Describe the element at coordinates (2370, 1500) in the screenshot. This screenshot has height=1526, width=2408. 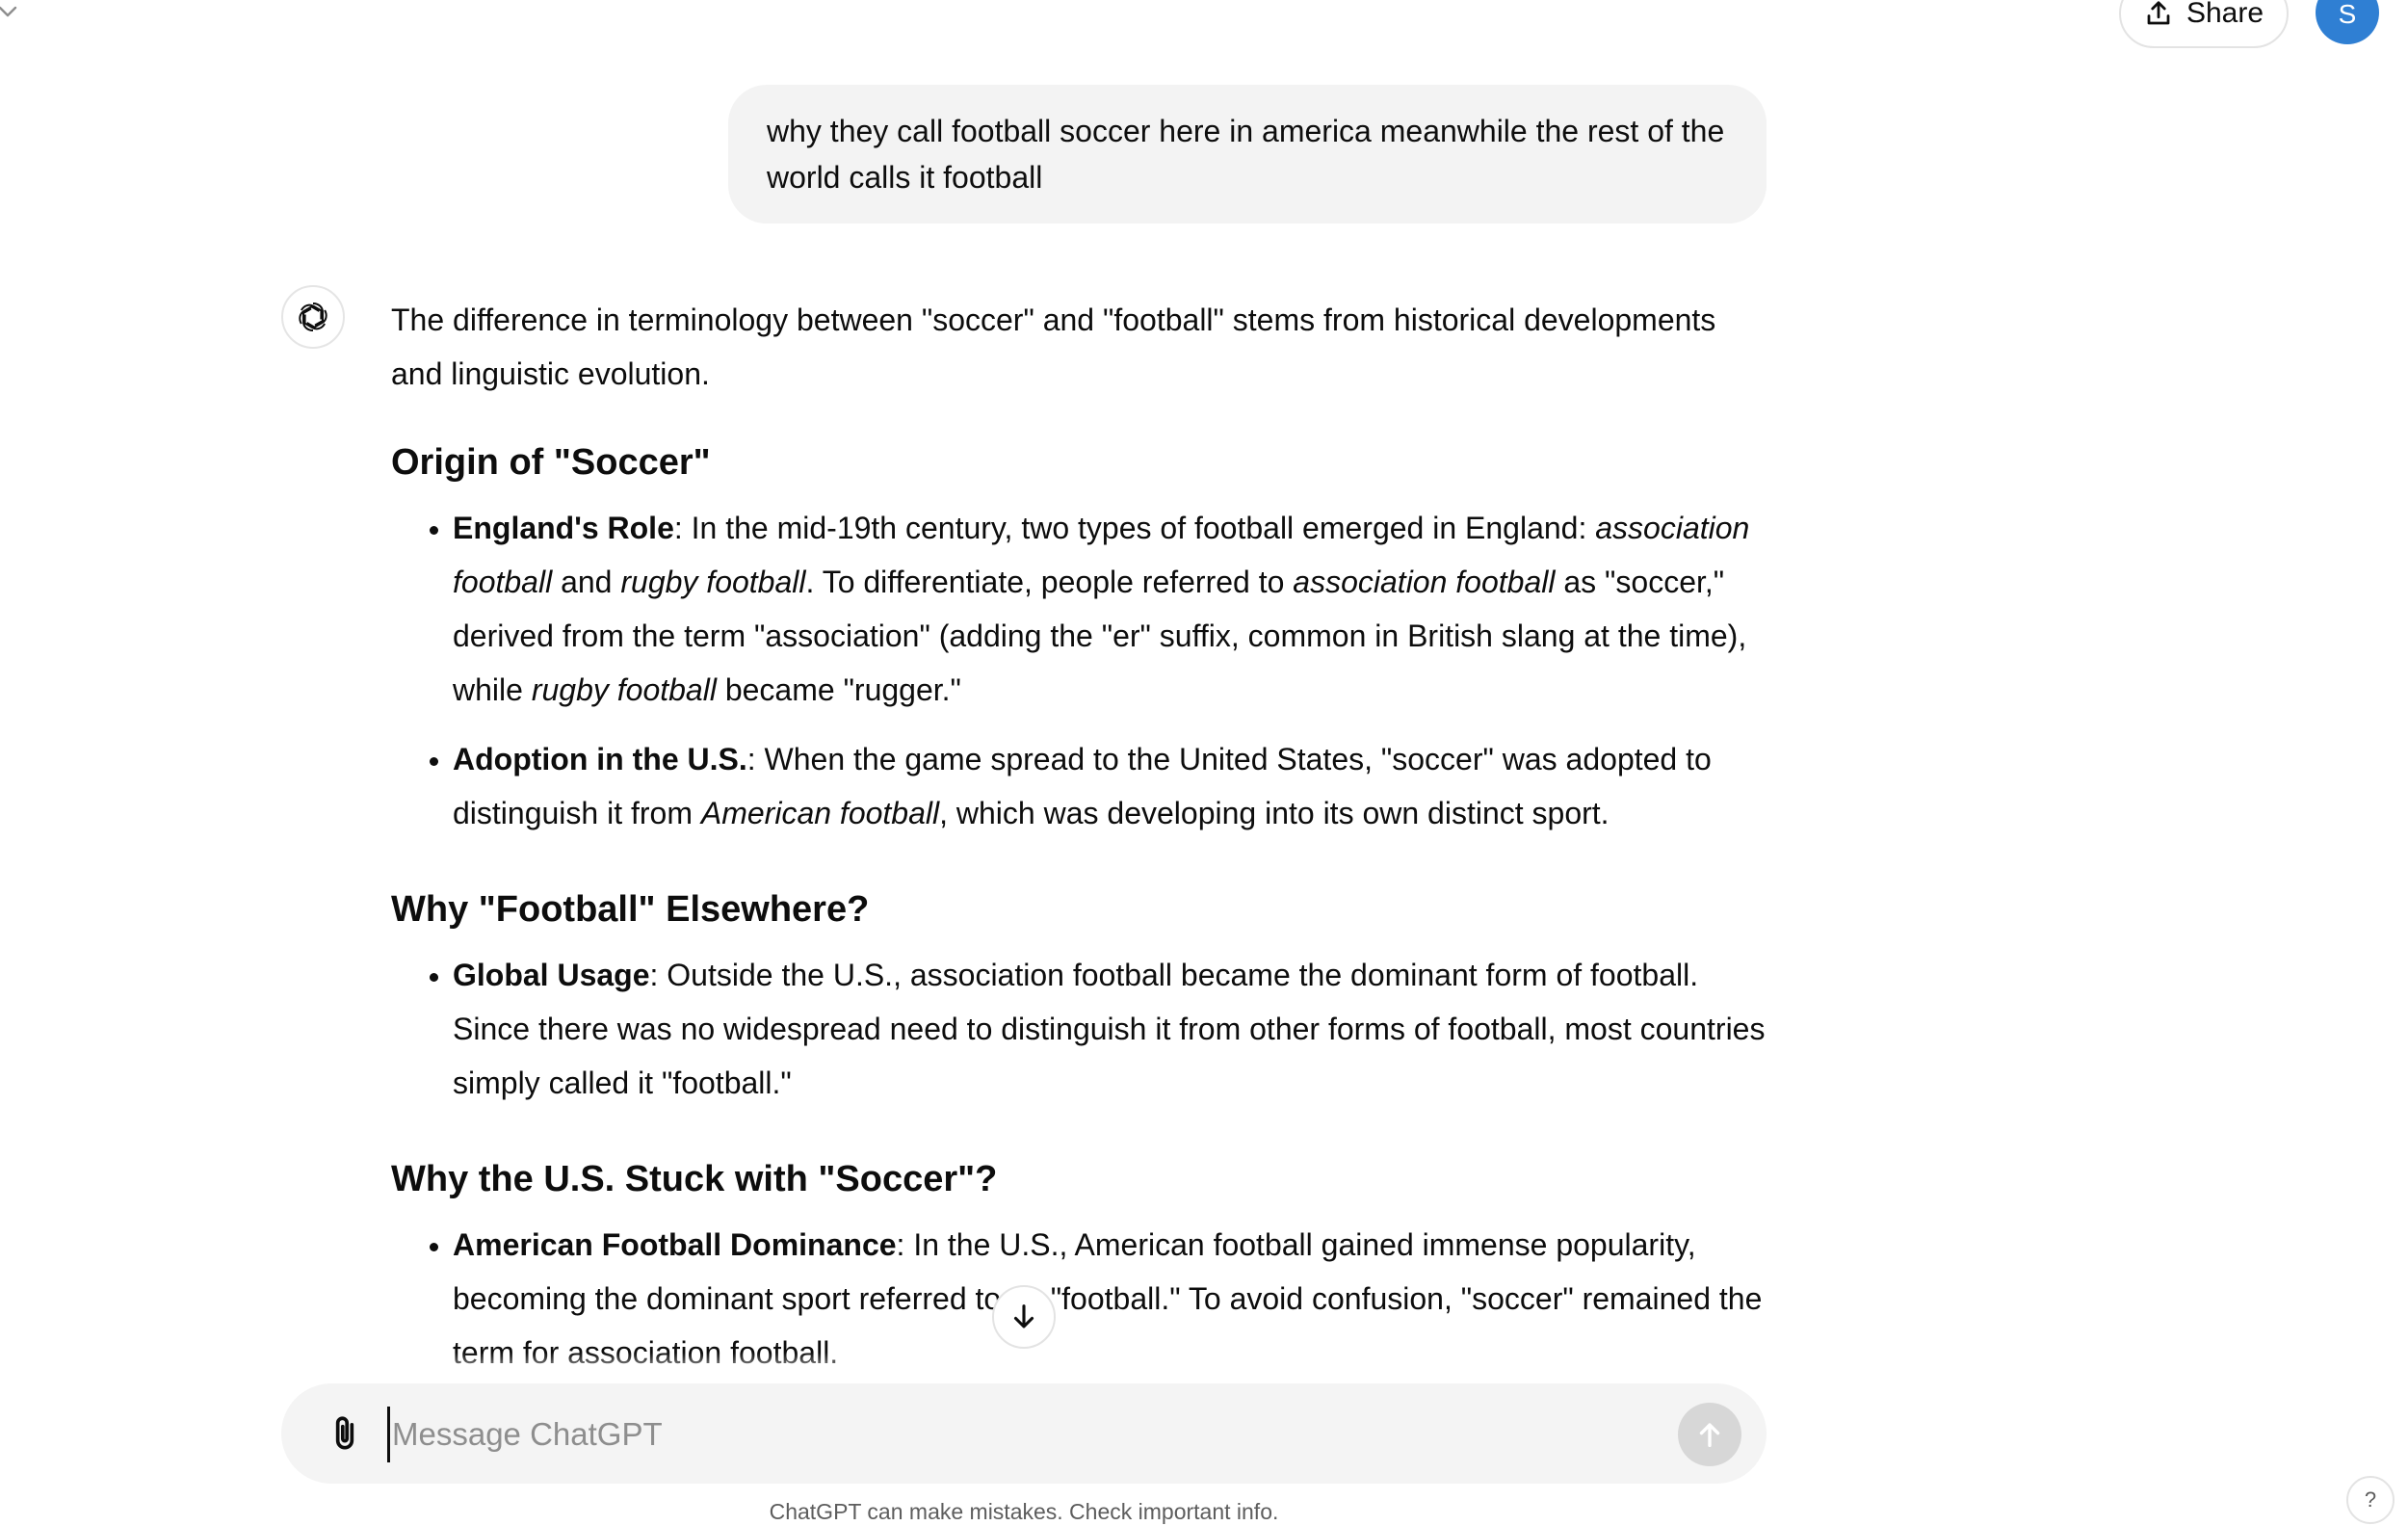
I see `help-button: ?` at that location.